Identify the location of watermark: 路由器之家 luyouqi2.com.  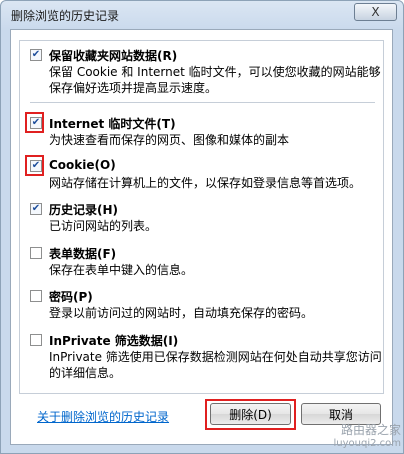
(341, 436).